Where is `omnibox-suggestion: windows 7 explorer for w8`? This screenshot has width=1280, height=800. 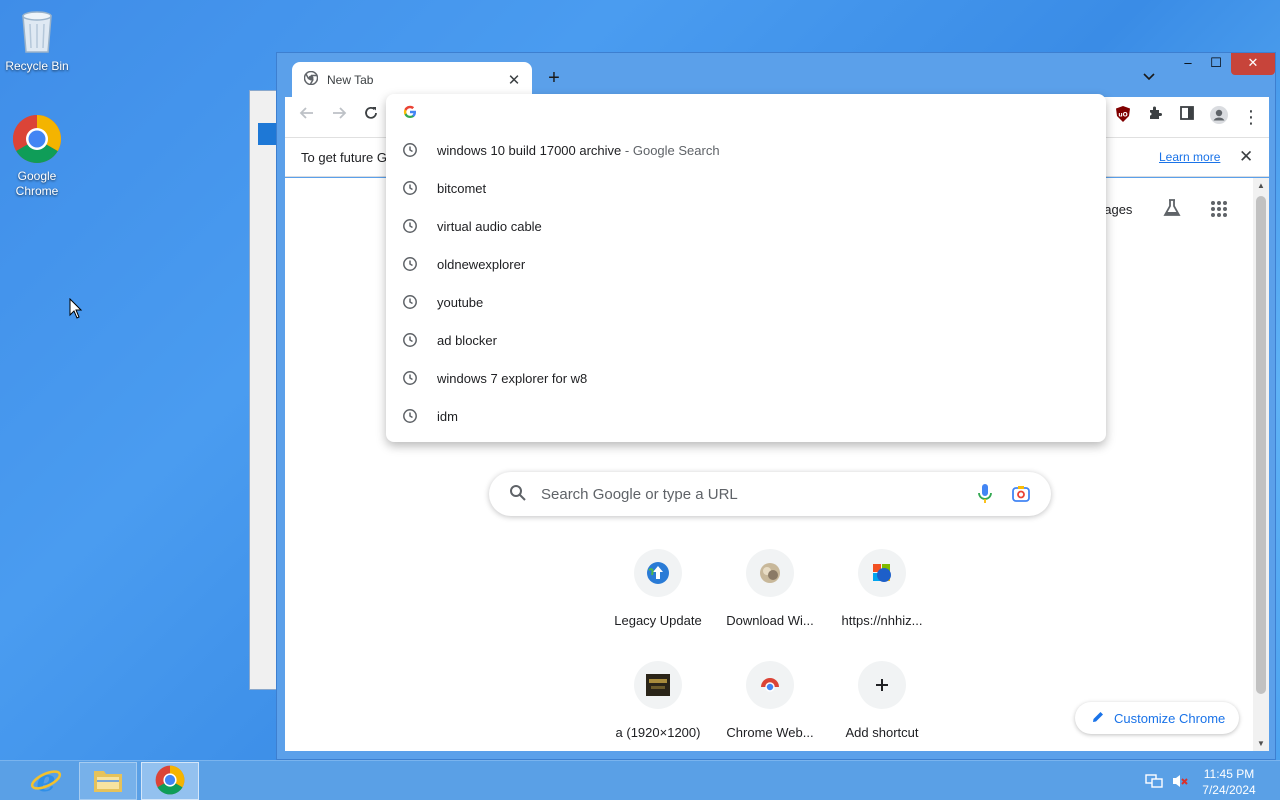
omnibox-suggestion: windows 7 explorer for w8 is located at coordinates (746, 378).